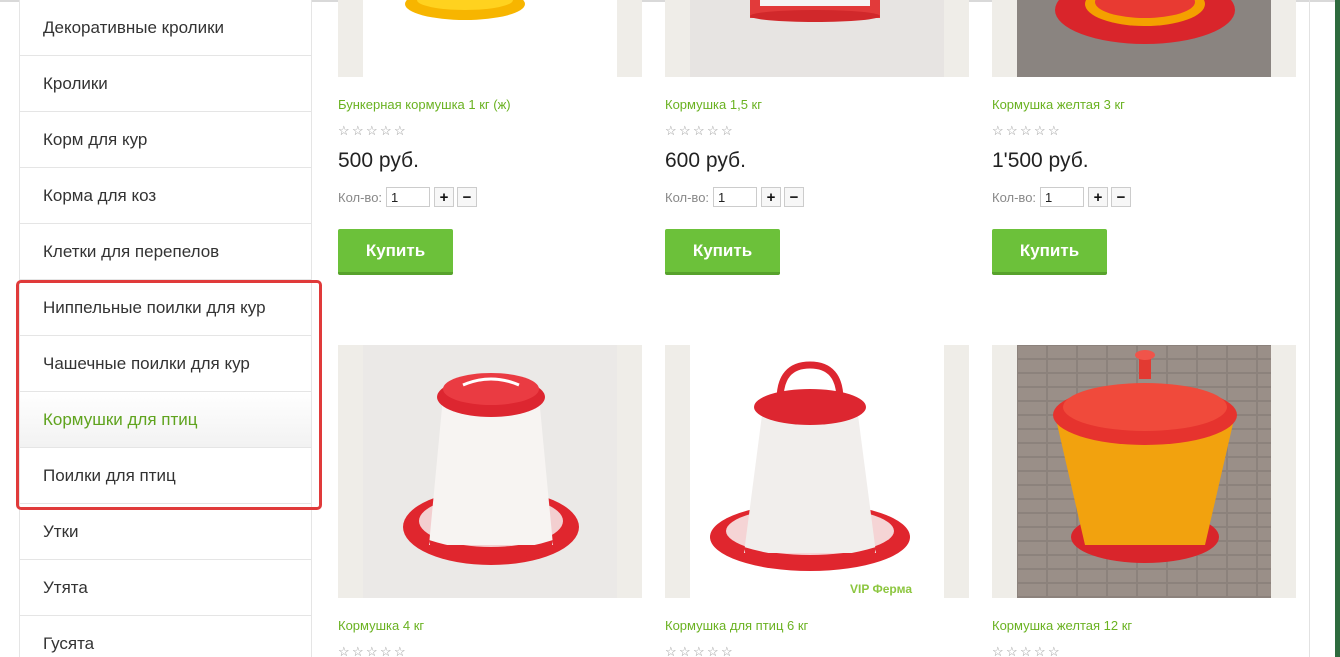  I want to click on watermark-logo: VIP Ферма, so click(881, 589).